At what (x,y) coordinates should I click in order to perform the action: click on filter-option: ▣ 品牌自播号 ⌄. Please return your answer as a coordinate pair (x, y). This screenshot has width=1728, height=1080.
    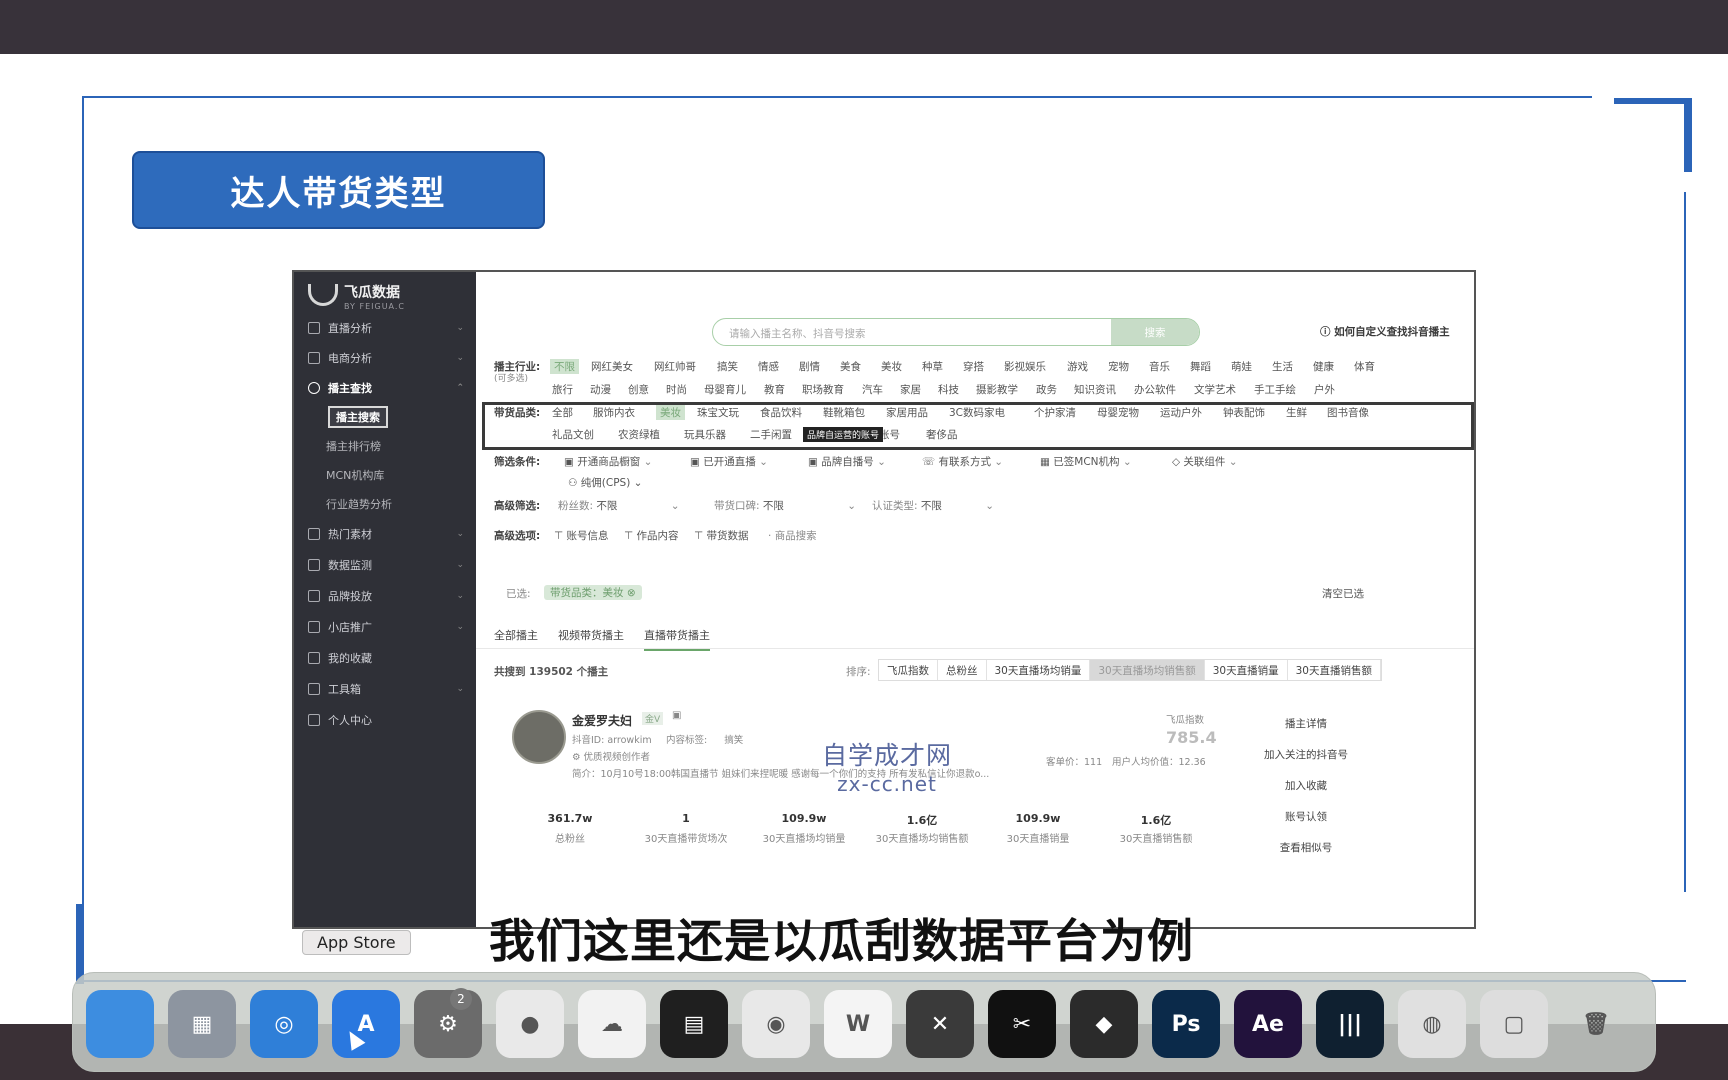
    Looking at the image, I should click on (847, 461).